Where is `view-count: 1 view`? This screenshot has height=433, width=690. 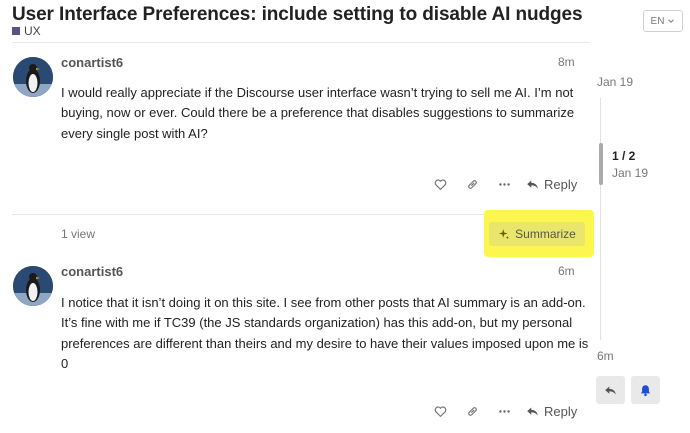
view-count: 1 view is located at coordinates (78, 234).